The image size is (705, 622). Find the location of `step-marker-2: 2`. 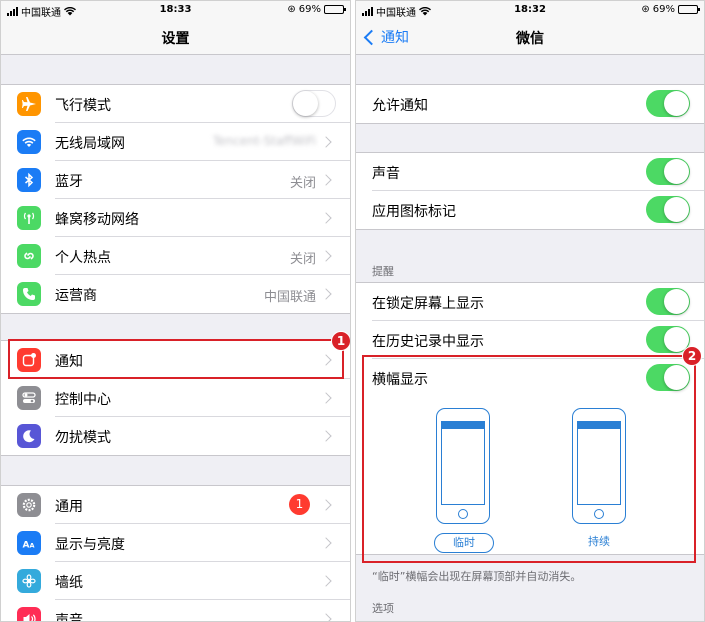

step-marker-2: 2 is located at coordinates (692, 356).